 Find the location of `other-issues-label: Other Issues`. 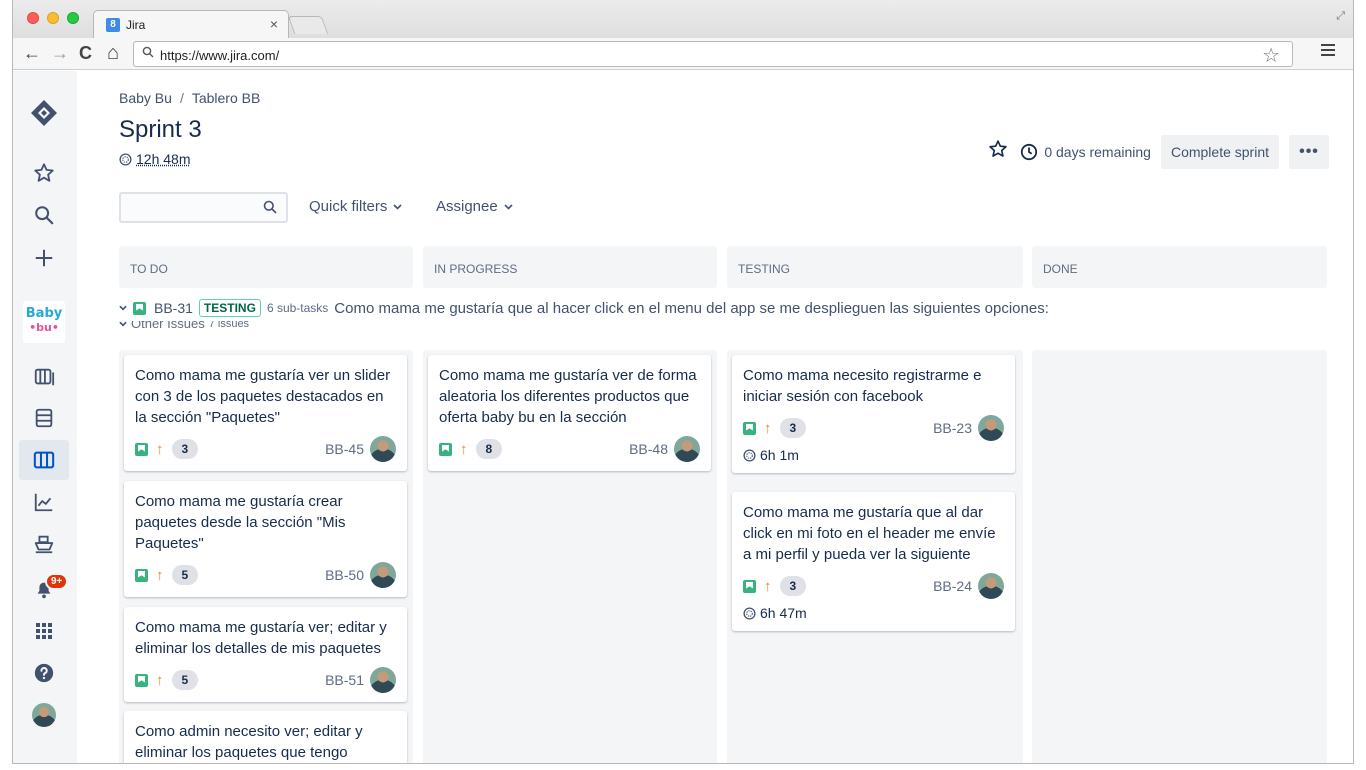

other-issues-label: Other Issues is located at coordinates (168, 326).